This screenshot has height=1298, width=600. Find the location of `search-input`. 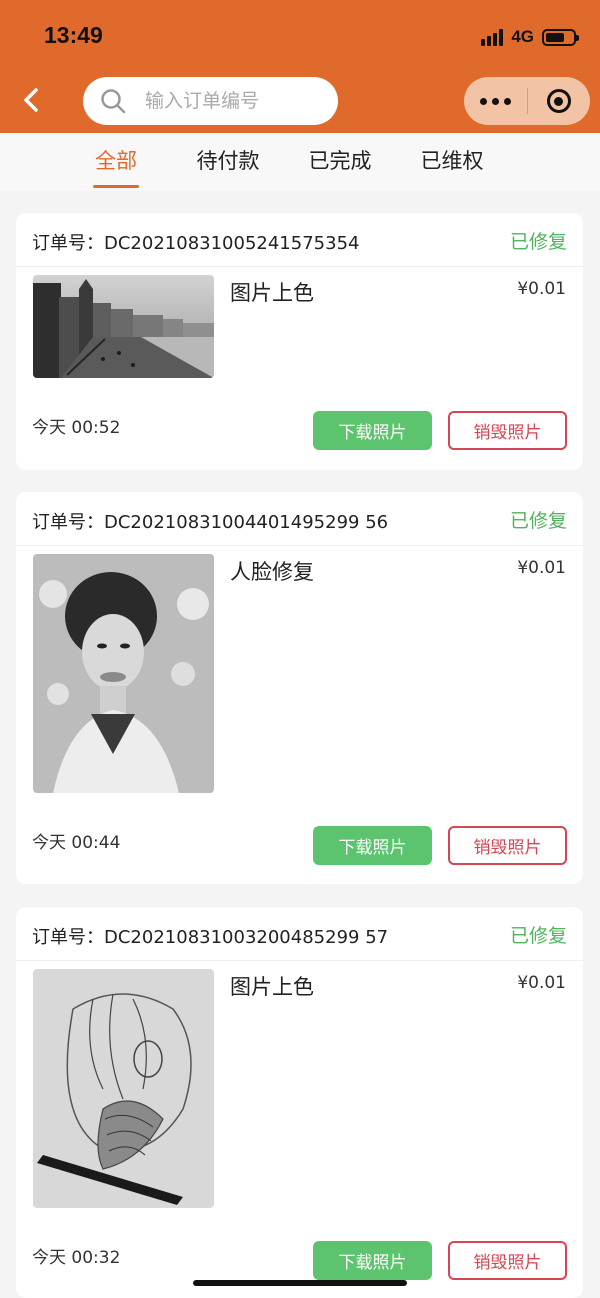

search-input is located at coordinates (225, 101).